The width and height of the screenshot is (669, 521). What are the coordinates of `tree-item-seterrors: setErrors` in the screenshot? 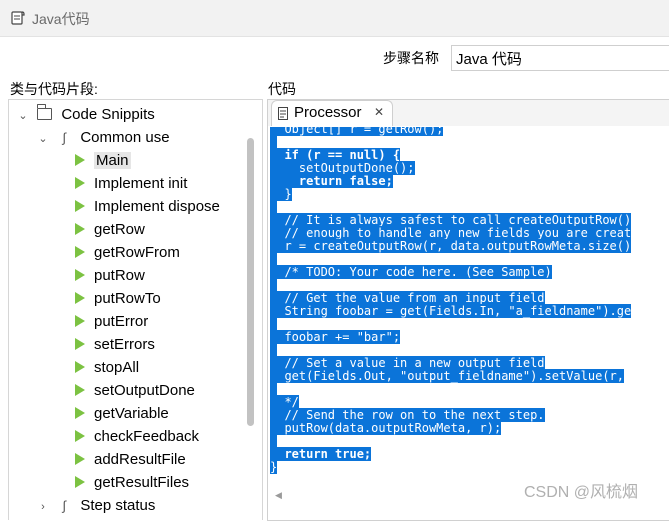 It's located at (115, 345).